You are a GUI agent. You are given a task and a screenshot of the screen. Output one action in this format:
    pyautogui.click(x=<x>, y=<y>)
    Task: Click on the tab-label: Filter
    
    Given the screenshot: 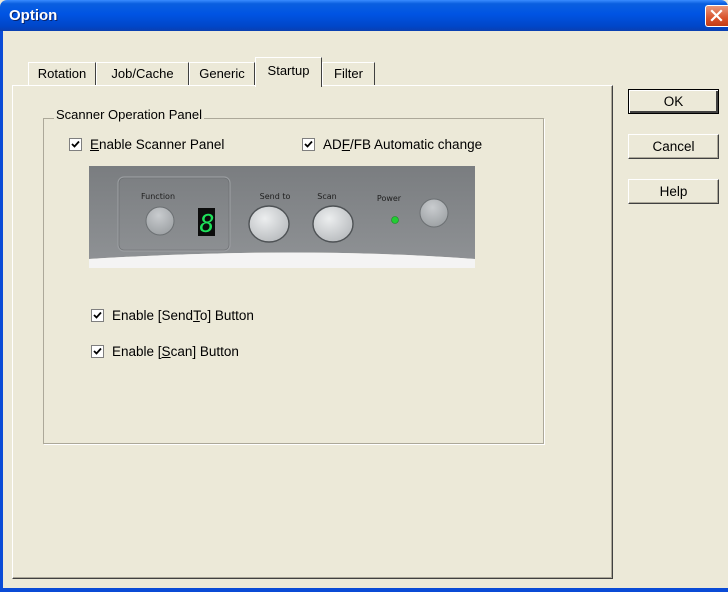 What is the action you would take?
    pyautogui.click(x=348, y=73)
    